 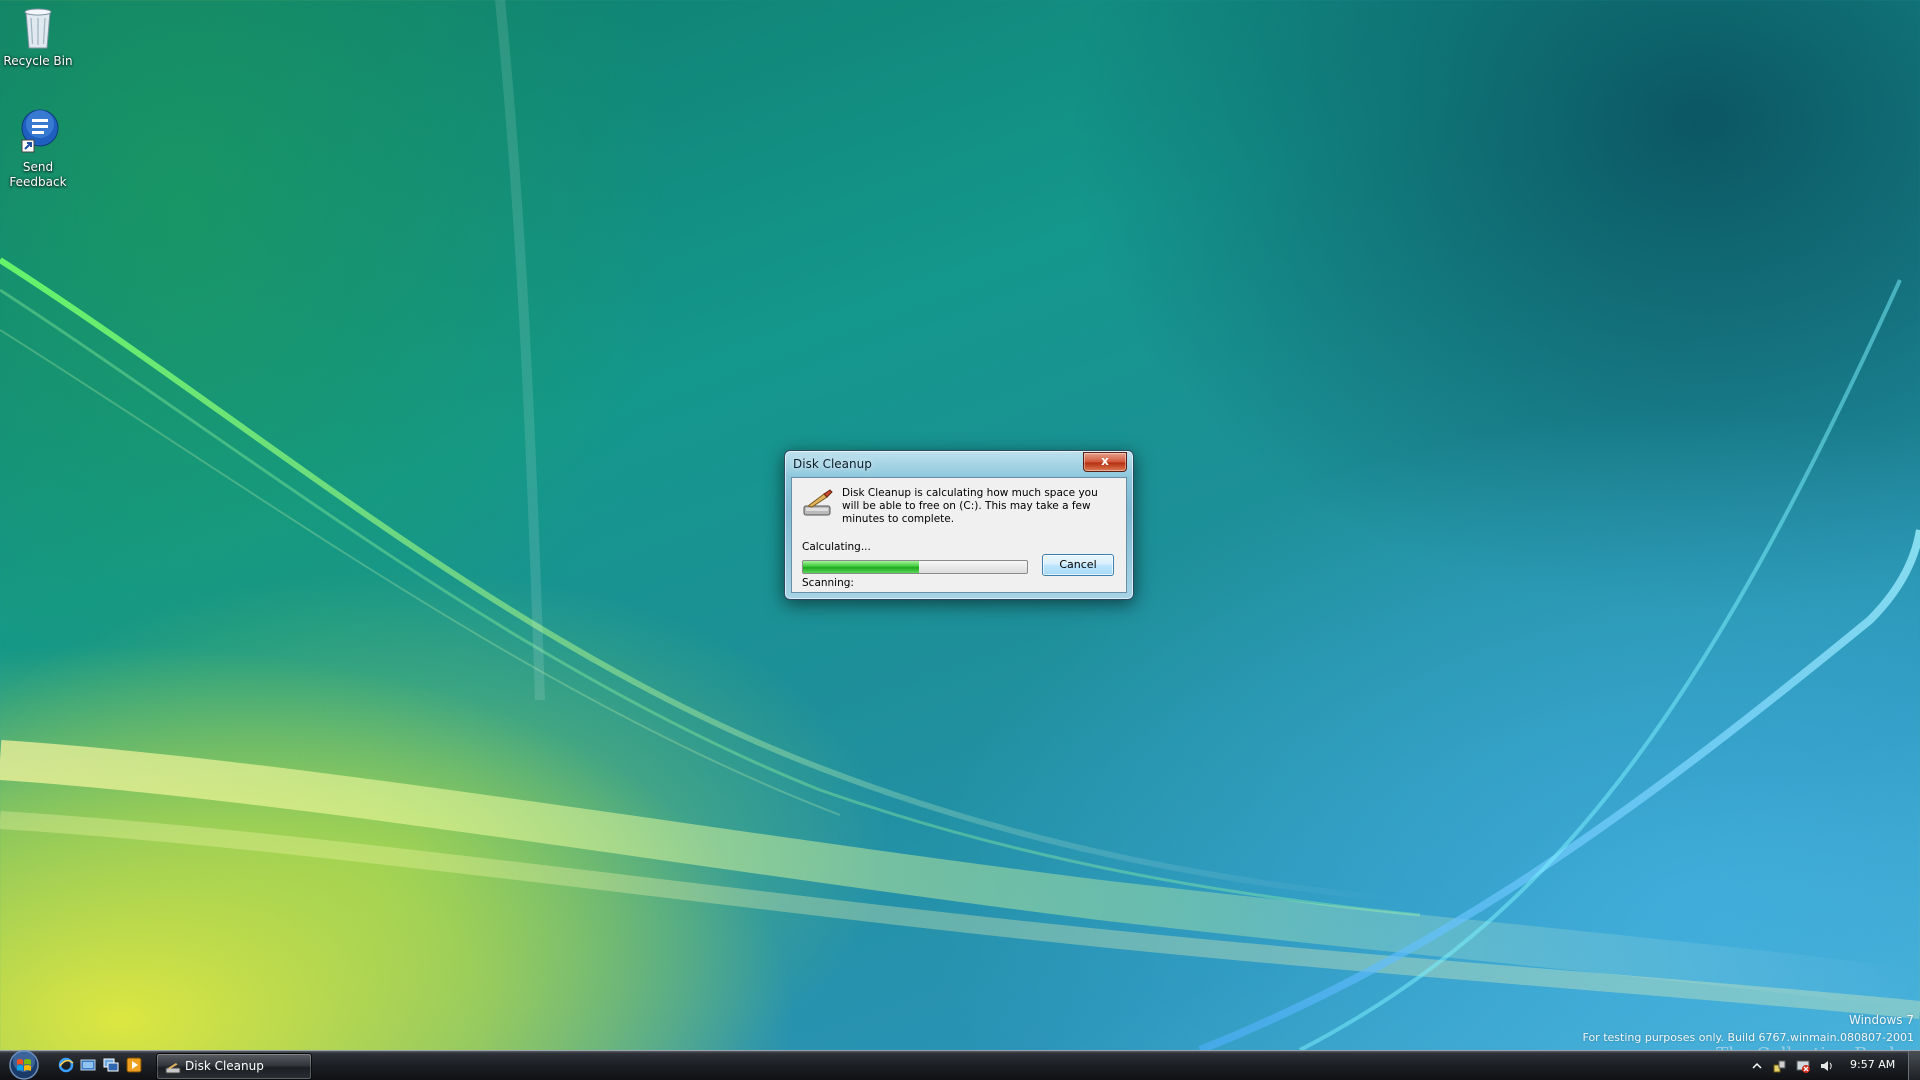 I want to click on progress-bar-fill, so click(x=861, y=567).